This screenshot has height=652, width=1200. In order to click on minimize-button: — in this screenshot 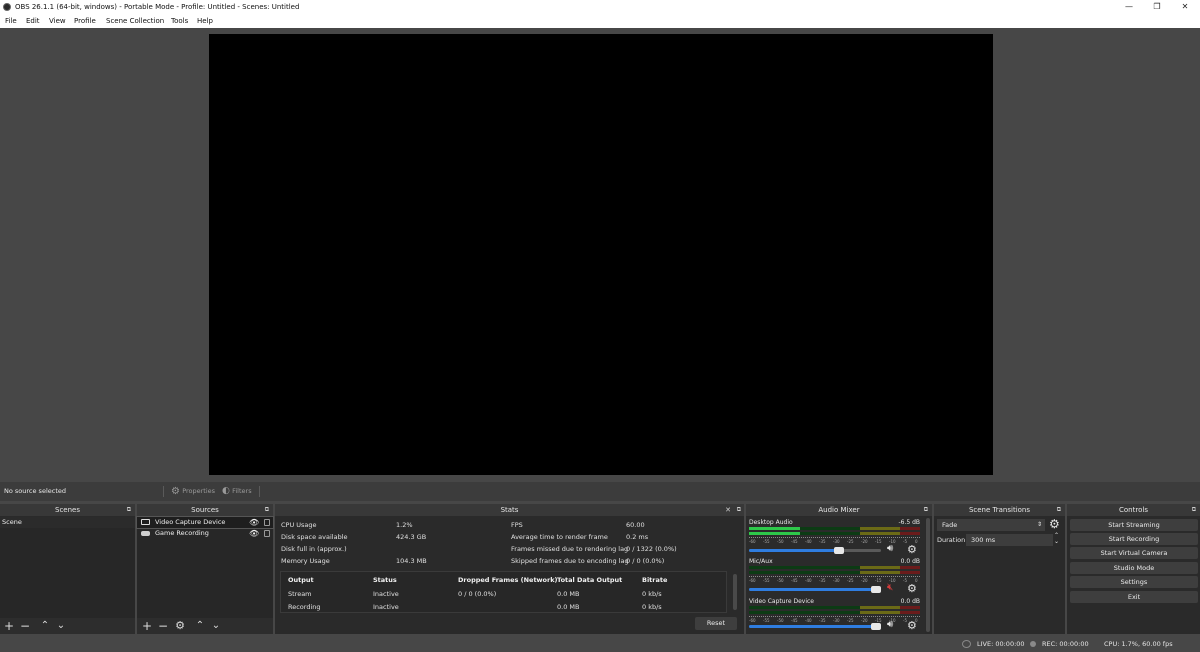, I will do `click(1129, 7)`.